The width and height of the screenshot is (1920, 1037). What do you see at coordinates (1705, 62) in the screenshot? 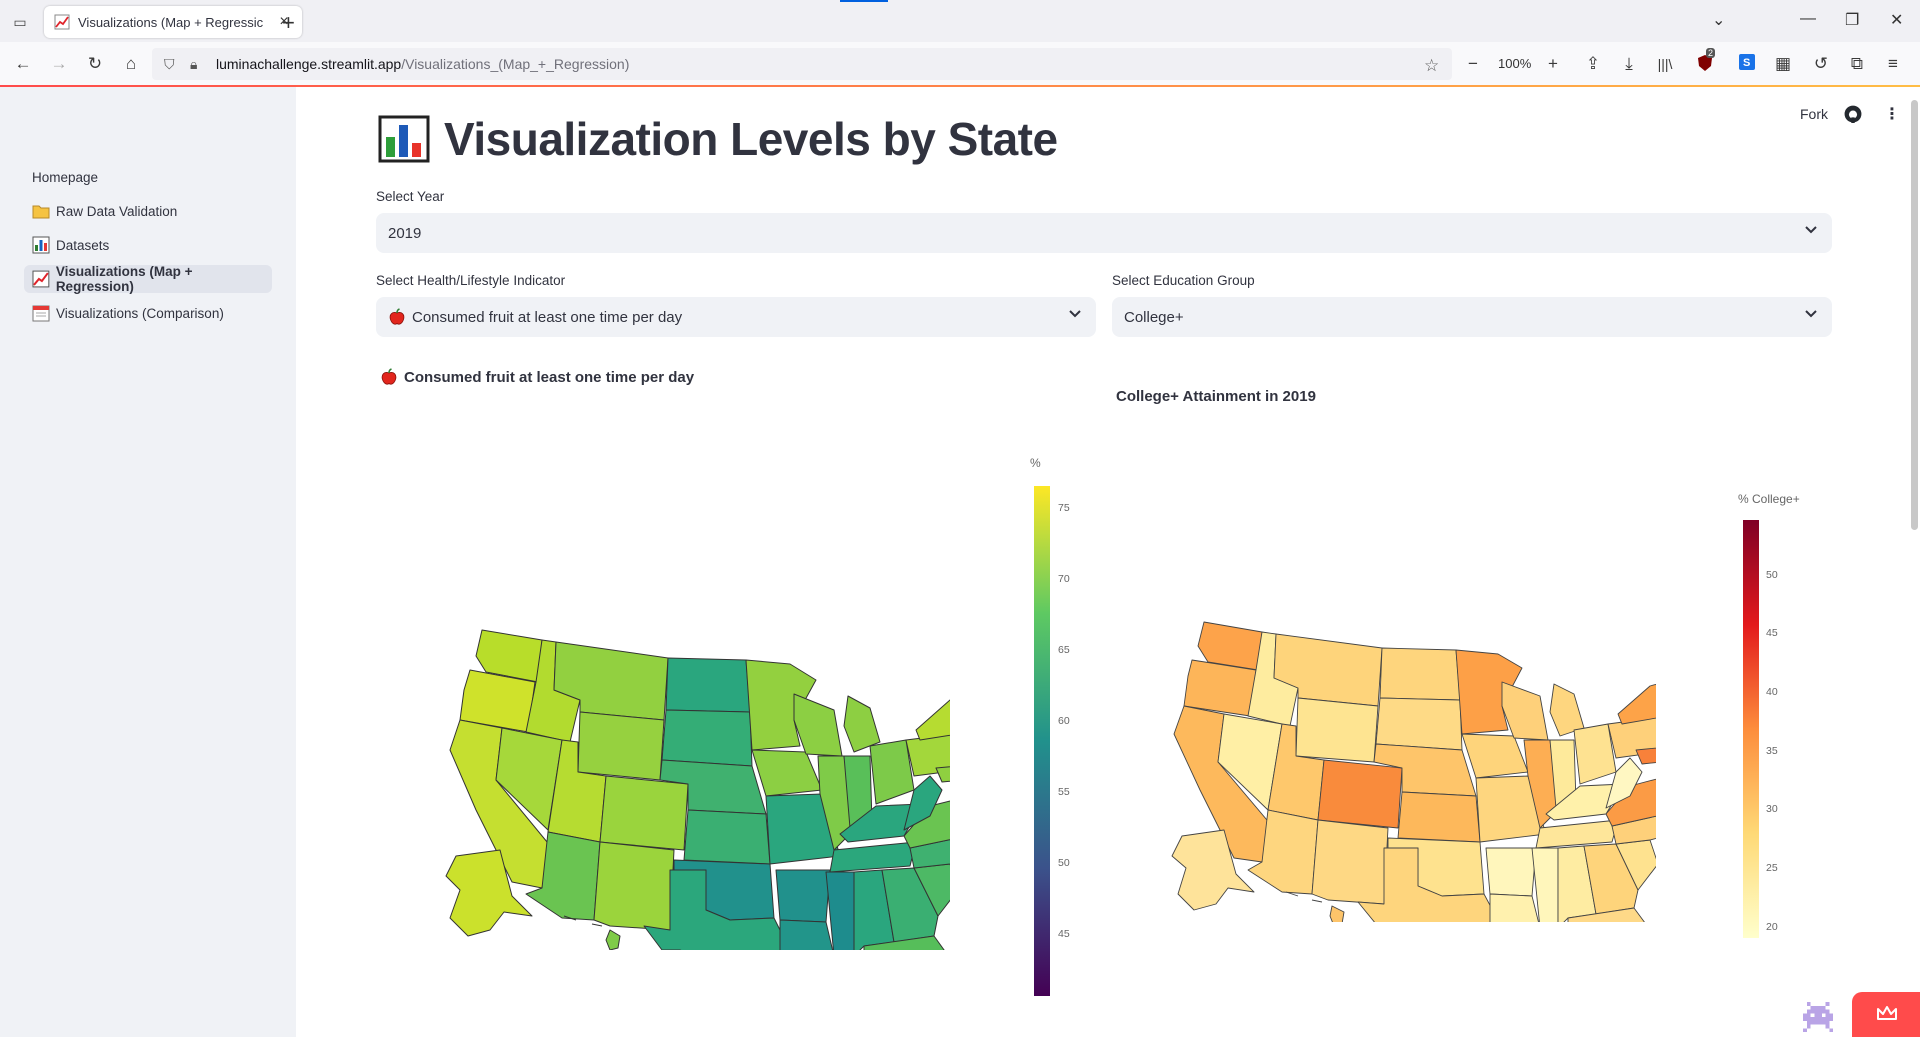
I see `ublock-icon: 2` at bounding box center [1705, 62].